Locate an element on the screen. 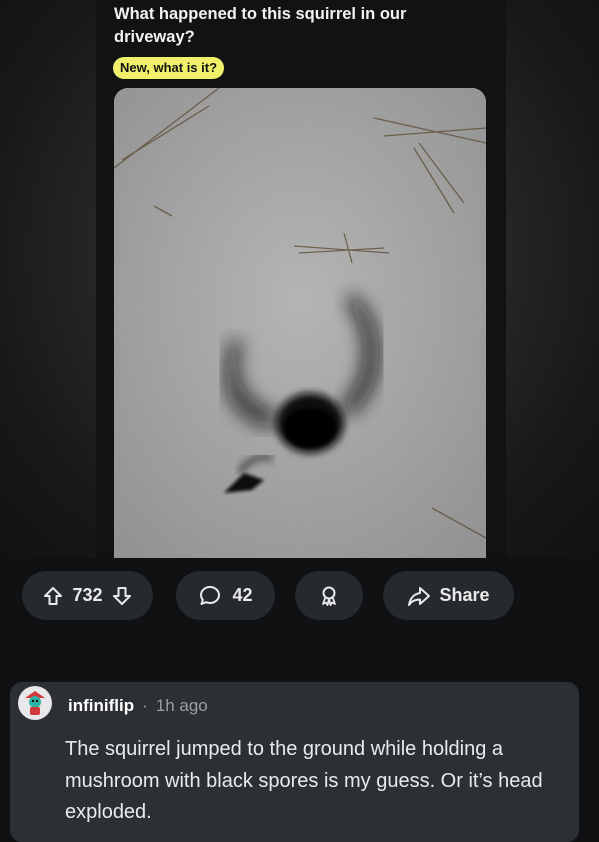 Image resolution: width=599 pixels, height=842 pixels. arrow-down-icon is located at coordinates (122, 596).